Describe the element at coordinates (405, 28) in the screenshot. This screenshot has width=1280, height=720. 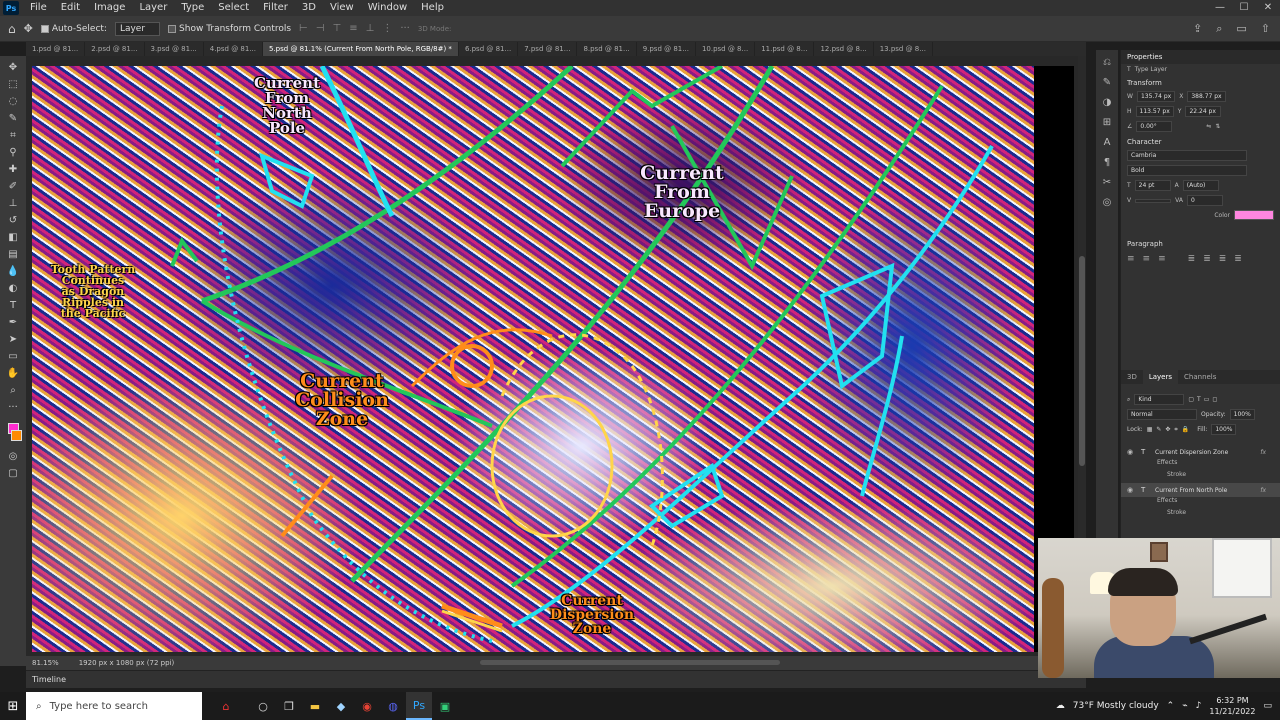
I see `more-options-icon: ···` at that location.